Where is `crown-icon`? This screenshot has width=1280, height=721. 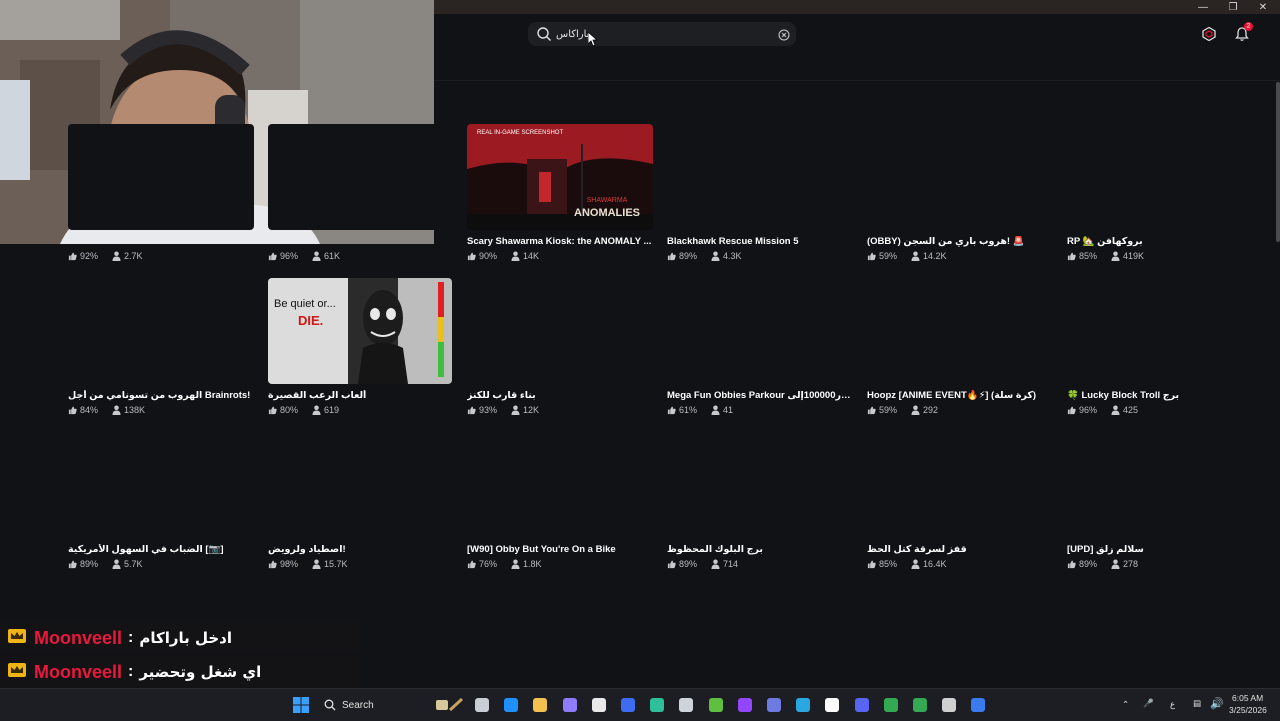
crown-icon is located at coordinates (17, 638).